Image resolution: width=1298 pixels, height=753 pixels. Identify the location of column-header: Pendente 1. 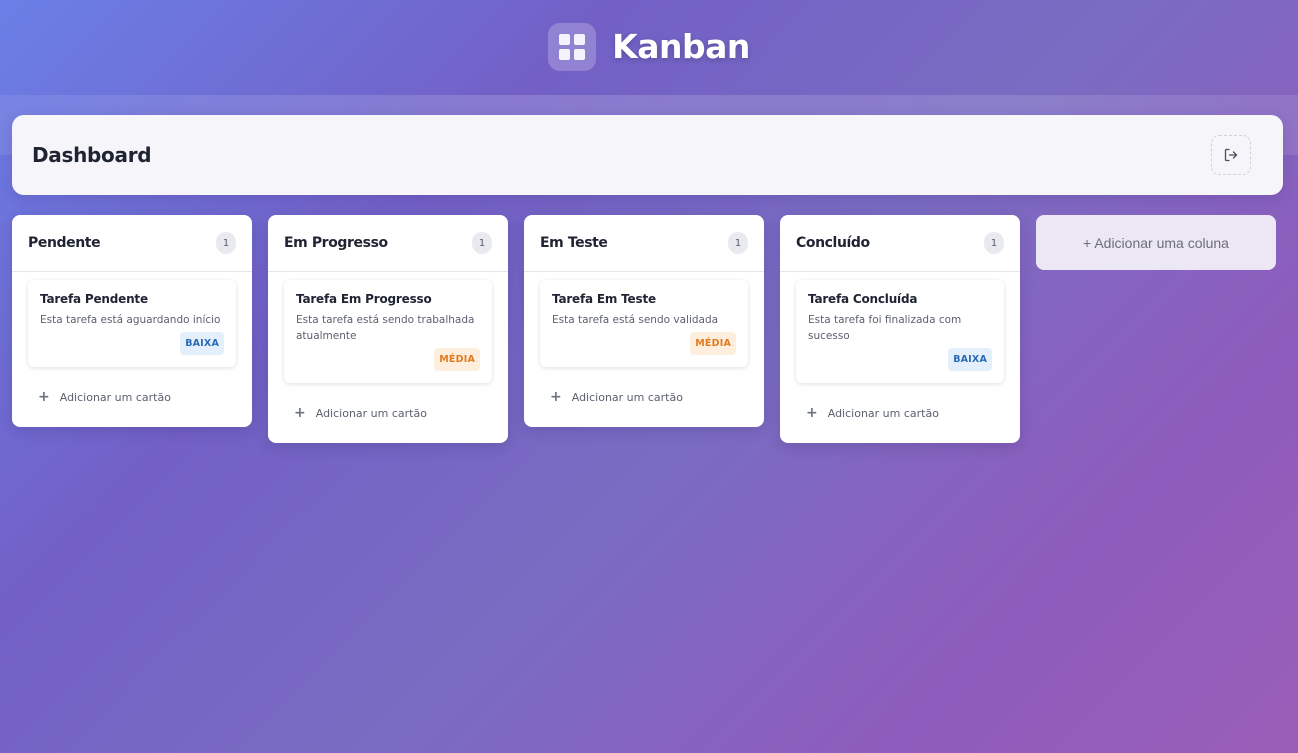
(132, 243).